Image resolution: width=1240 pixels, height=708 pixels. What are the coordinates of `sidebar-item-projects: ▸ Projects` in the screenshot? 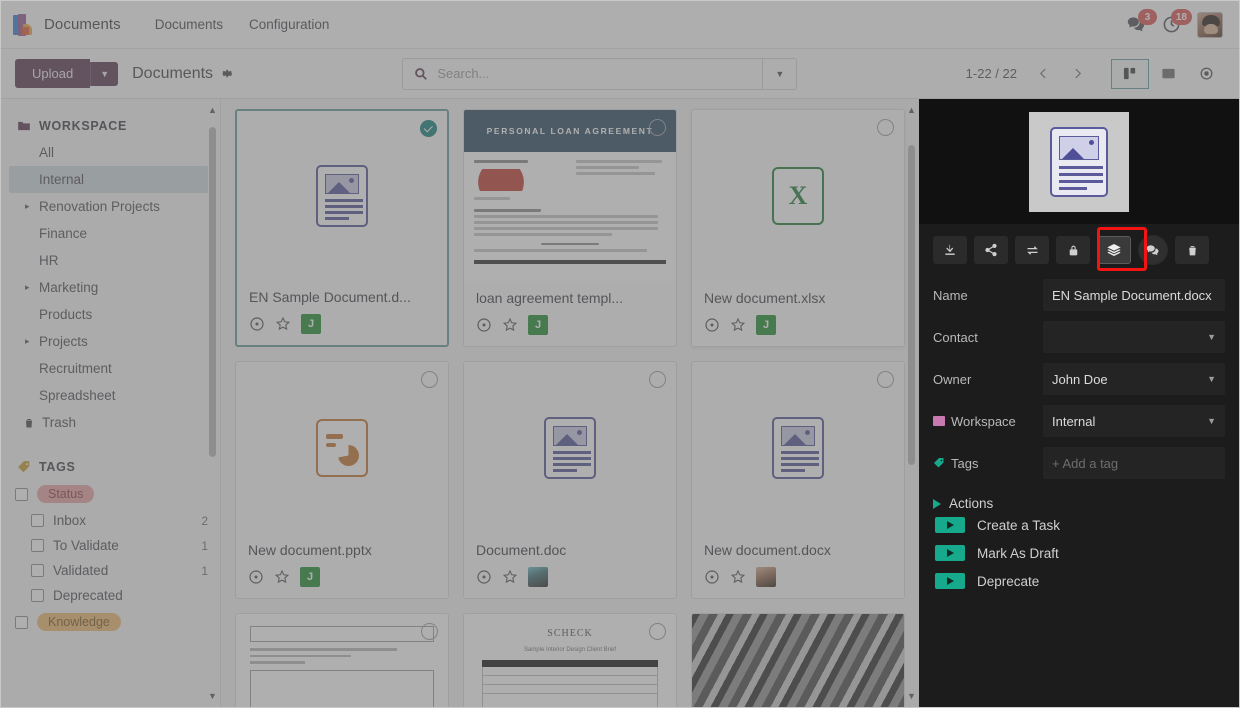 It's located at (108, 341).